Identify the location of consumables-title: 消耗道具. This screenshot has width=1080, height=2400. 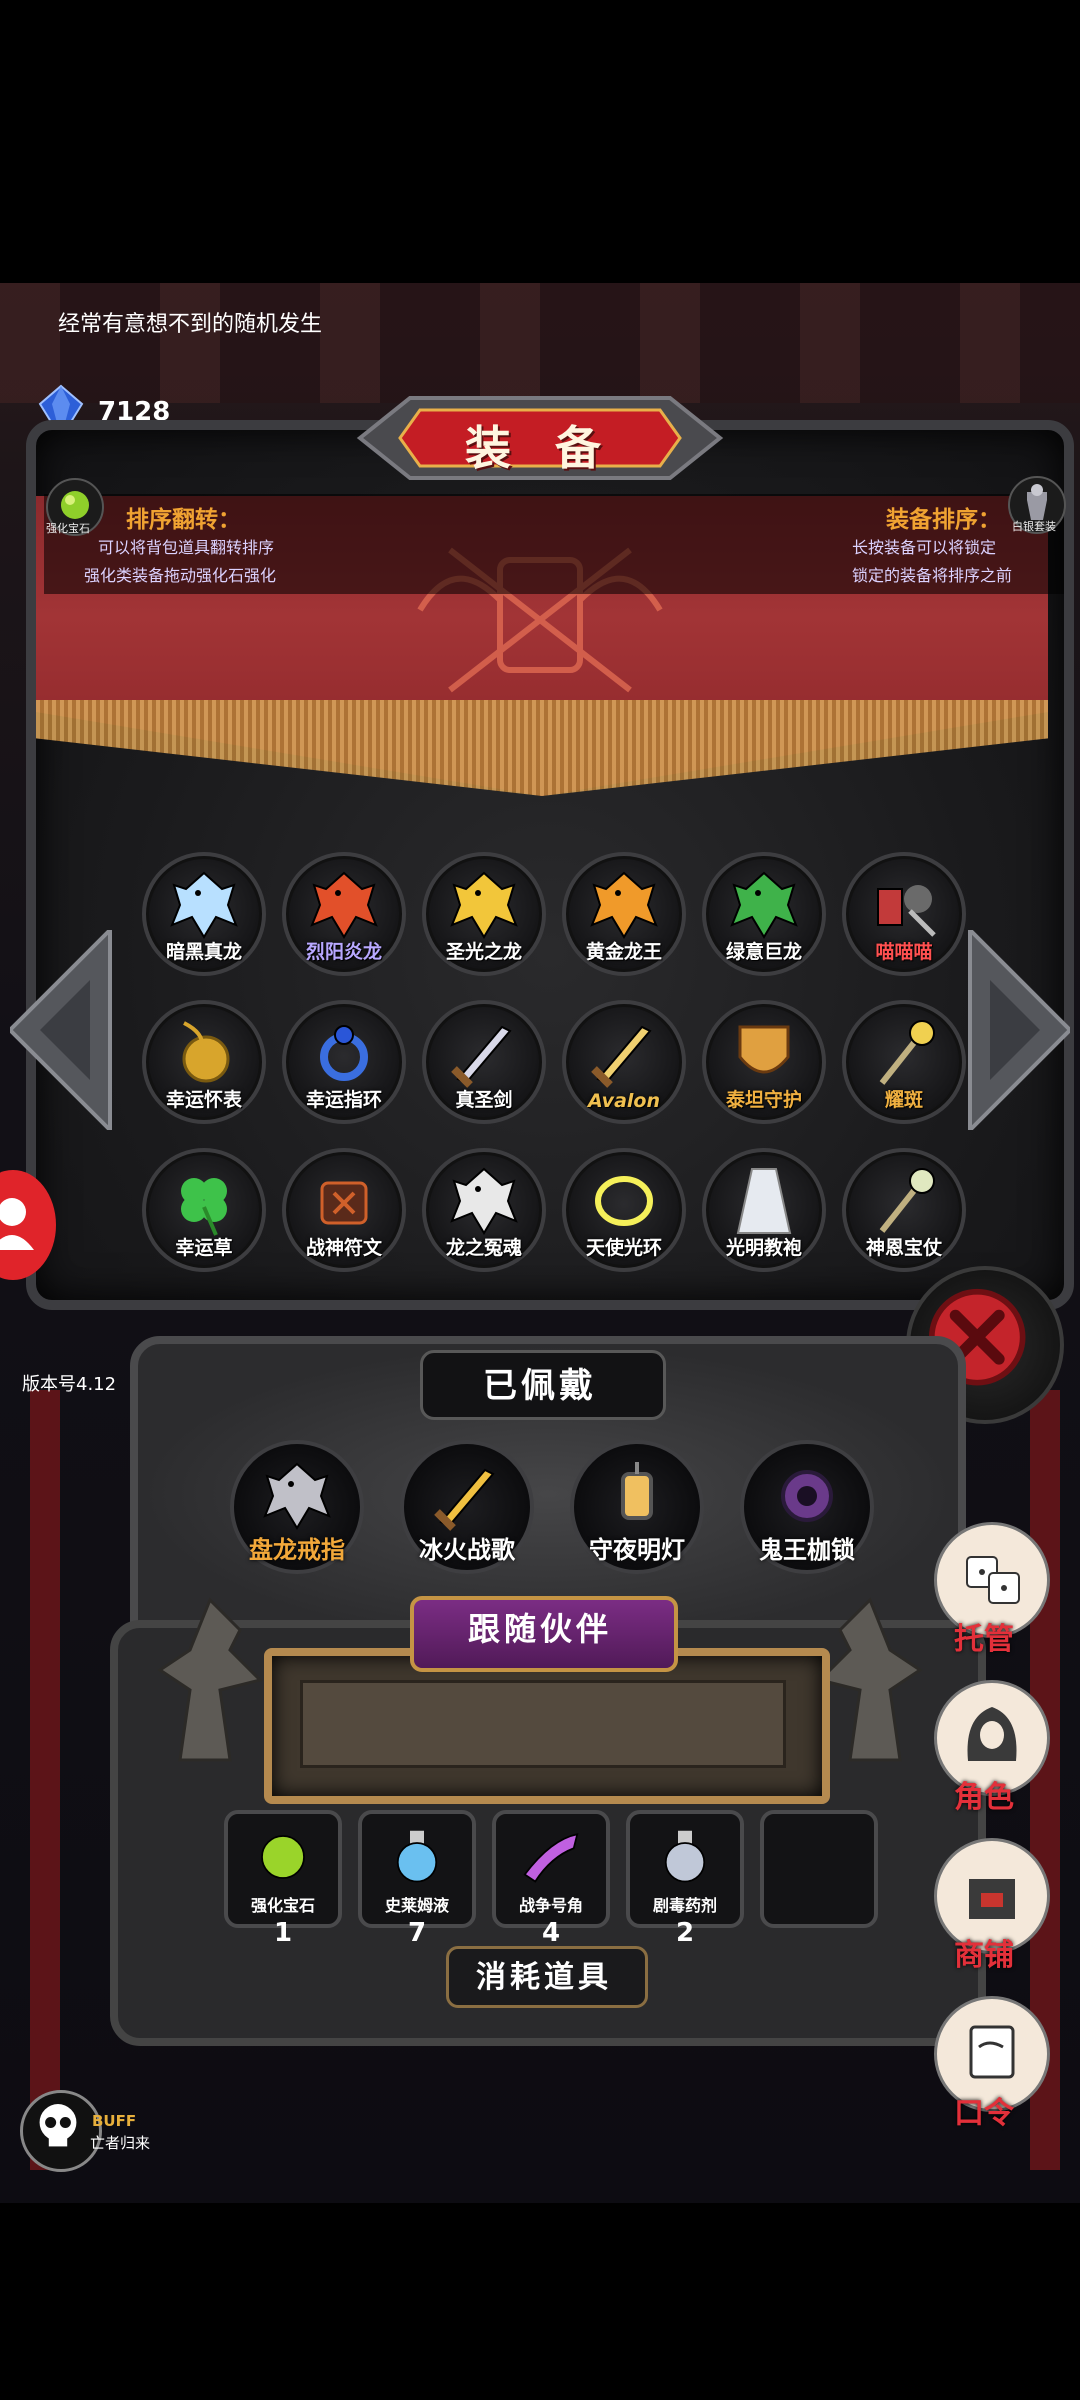
(544, 1977).